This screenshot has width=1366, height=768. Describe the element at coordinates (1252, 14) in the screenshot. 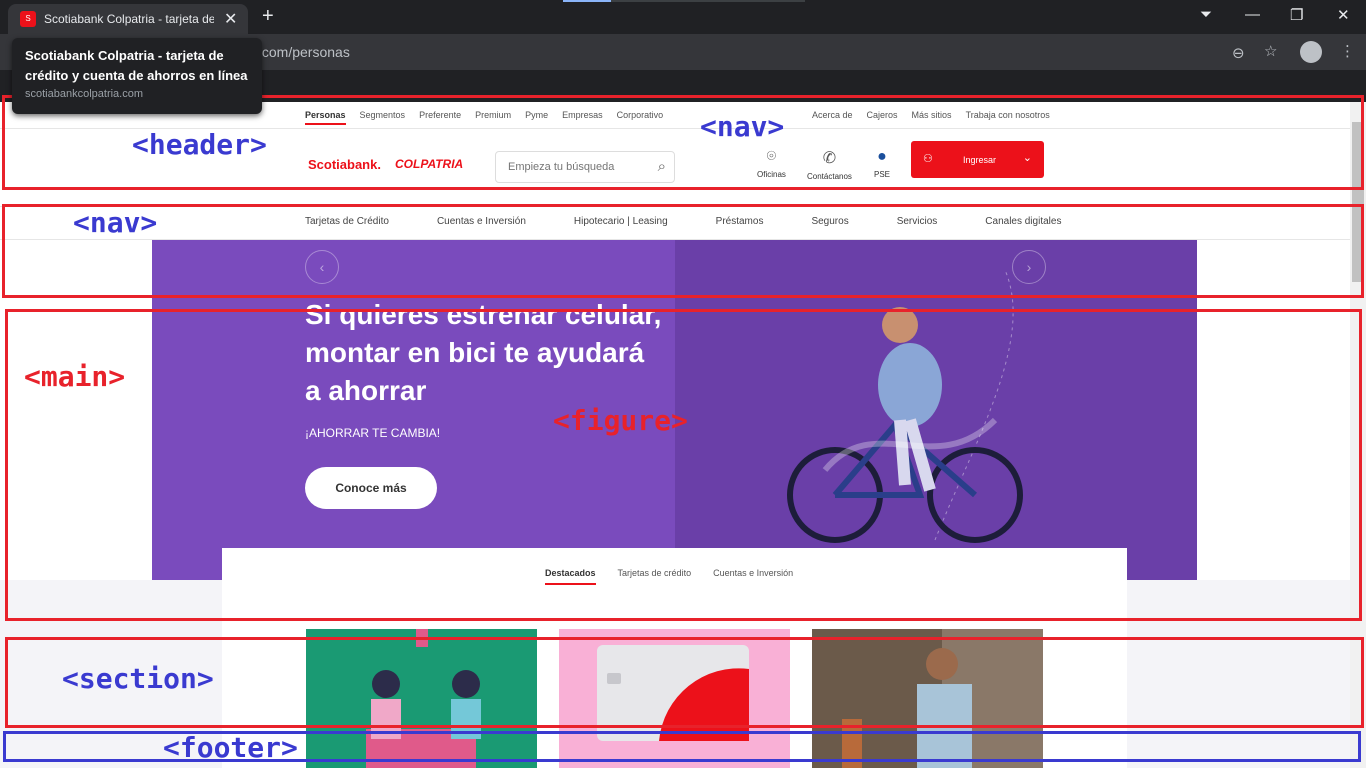

I see `minimize-icon: —` at that location.